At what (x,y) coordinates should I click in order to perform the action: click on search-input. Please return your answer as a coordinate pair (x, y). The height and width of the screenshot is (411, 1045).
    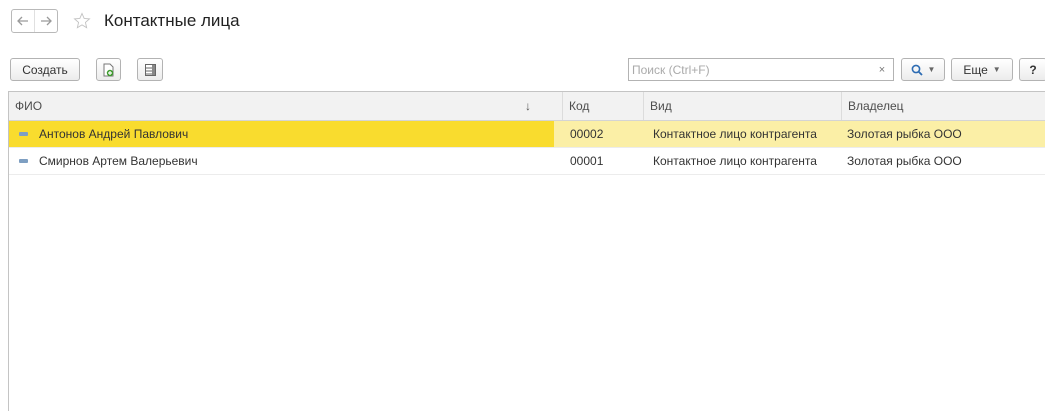
    Looking at the image, I should click on (750, 69).